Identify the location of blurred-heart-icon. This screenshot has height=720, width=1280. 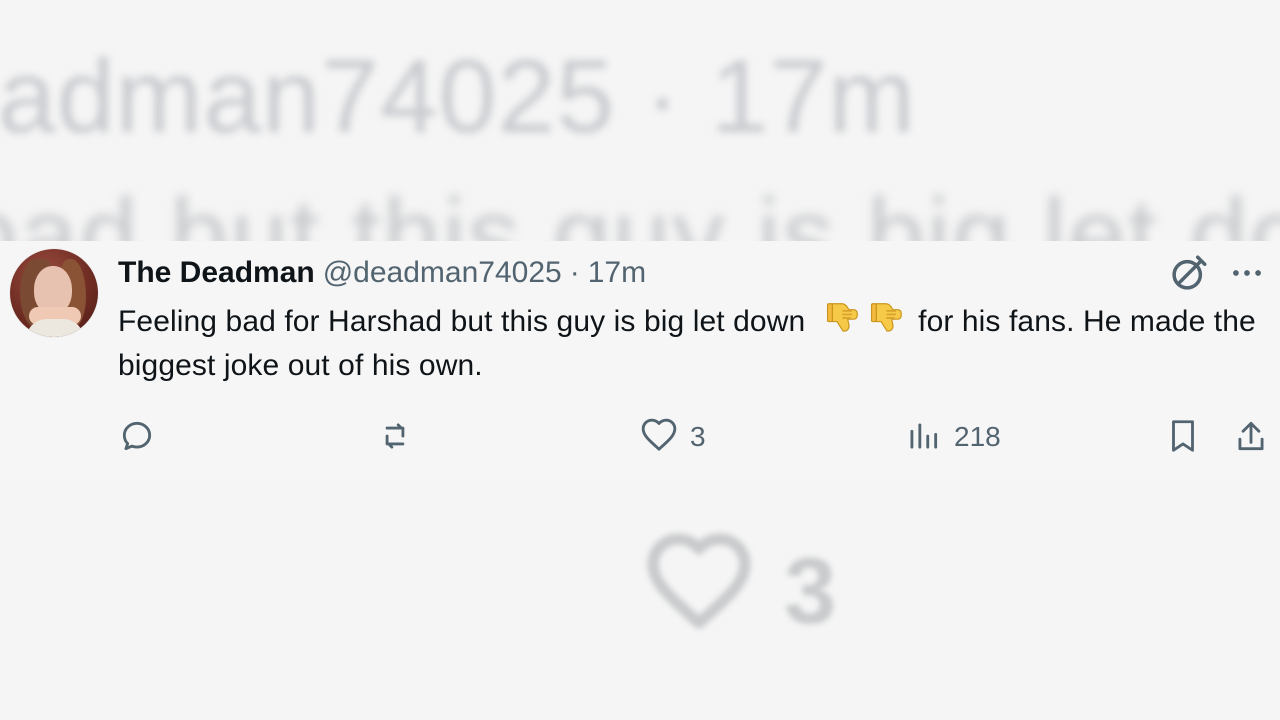
(699, 585).